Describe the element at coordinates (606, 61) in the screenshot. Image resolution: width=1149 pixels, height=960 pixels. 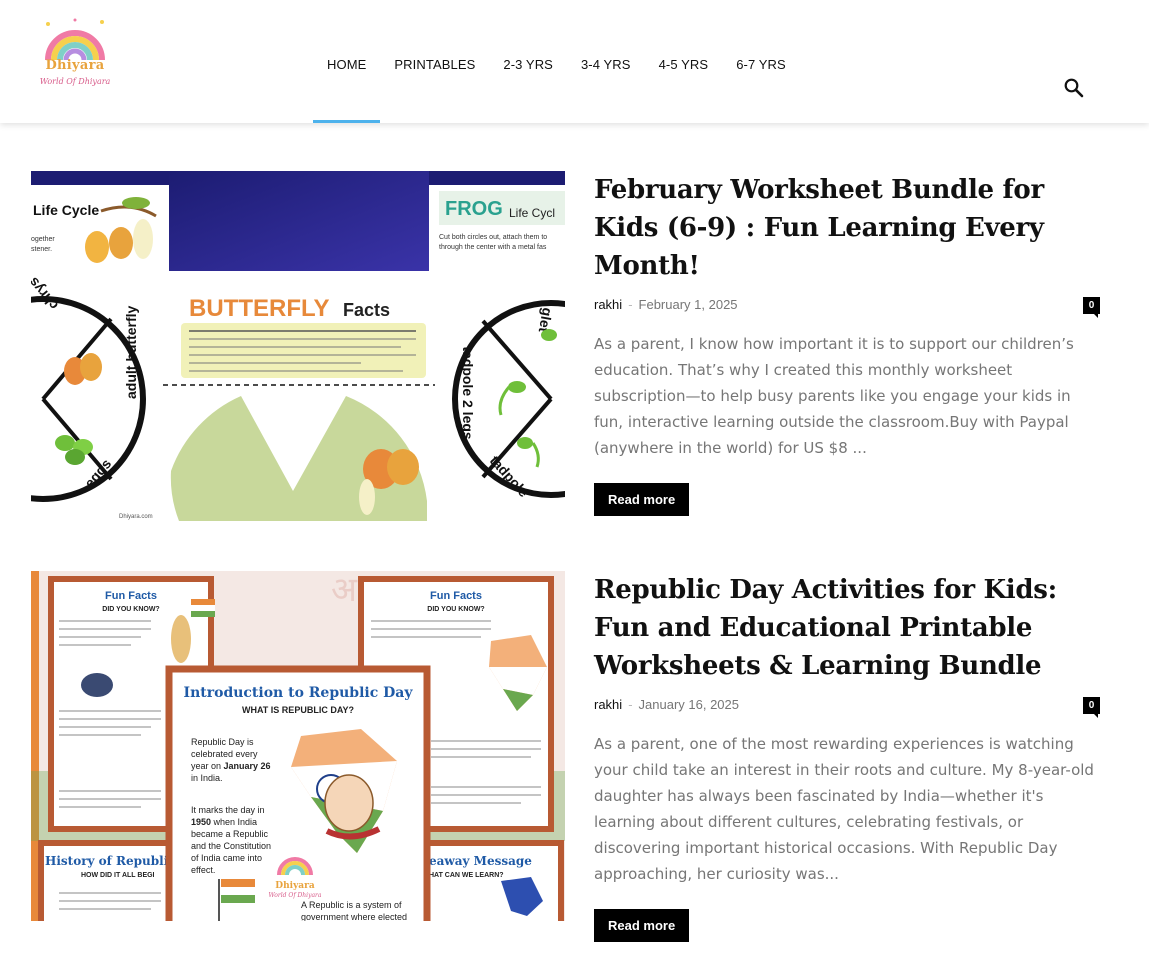
I see `nav-item-3-4-yrs: 3-4 YRS` at that location.